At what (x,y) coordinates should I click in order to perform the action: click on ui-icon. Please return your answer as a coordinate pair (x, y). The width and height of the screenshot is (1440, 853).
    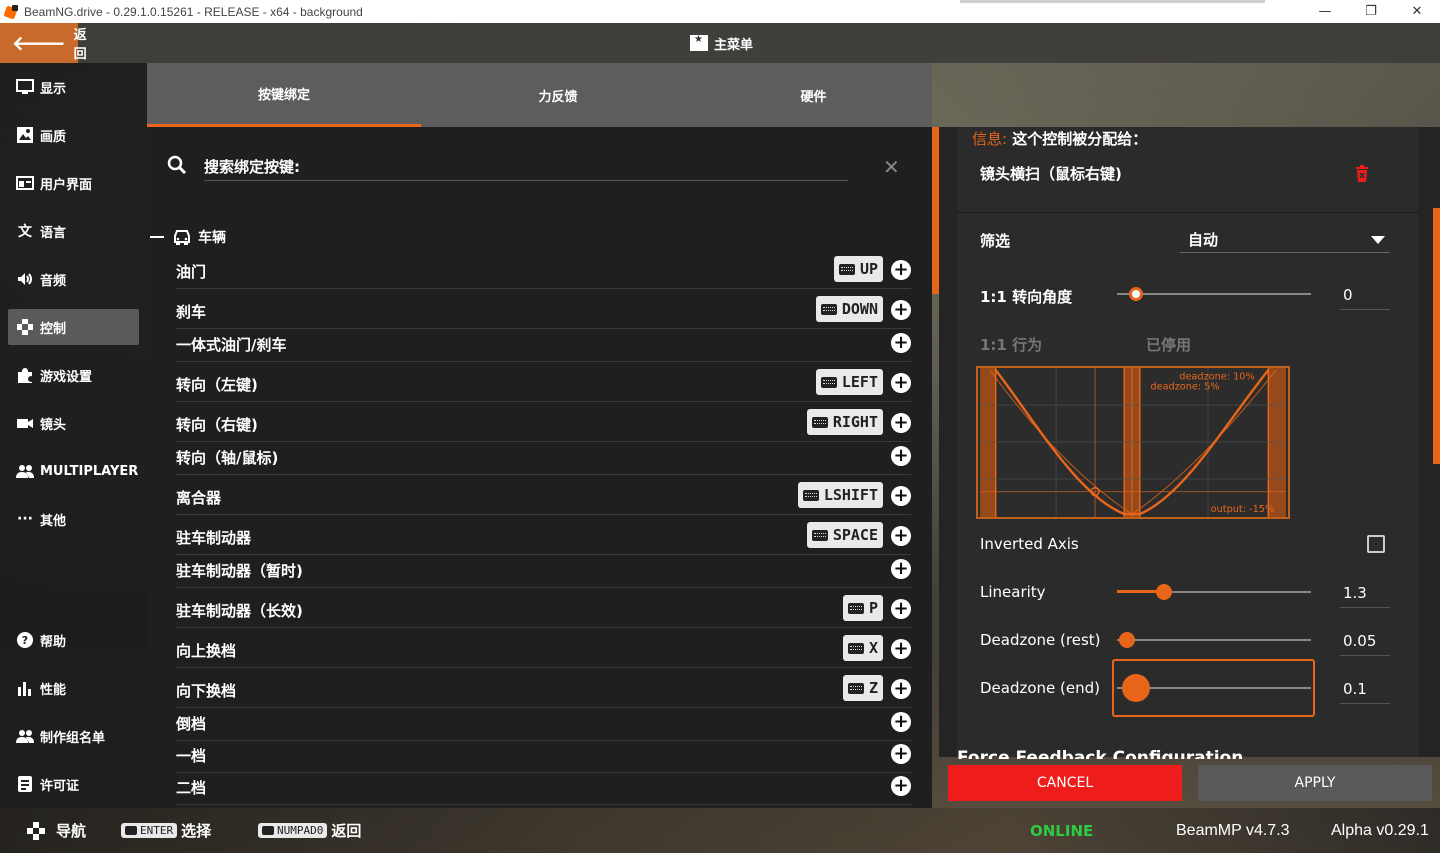
    Looking at the image, I should click on (25, 183).